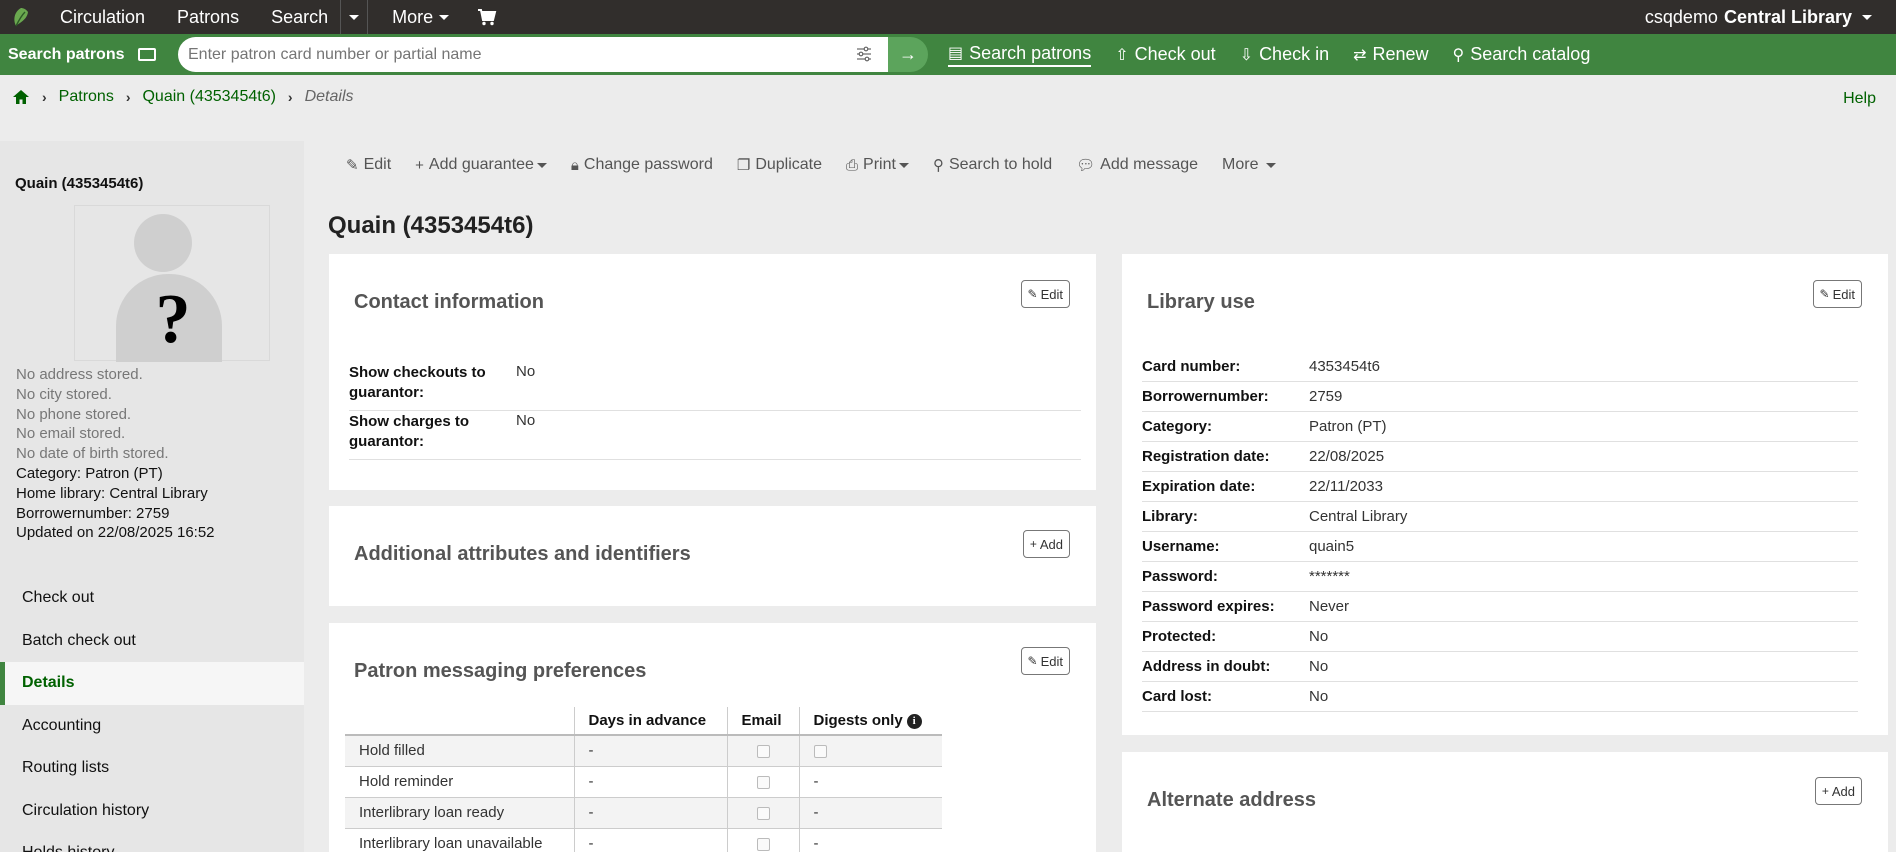 This screenshot has width=1896, height=852. Describe the element at coordinates (487, 17) in the screenshot. I see `cart-icon` at that location.